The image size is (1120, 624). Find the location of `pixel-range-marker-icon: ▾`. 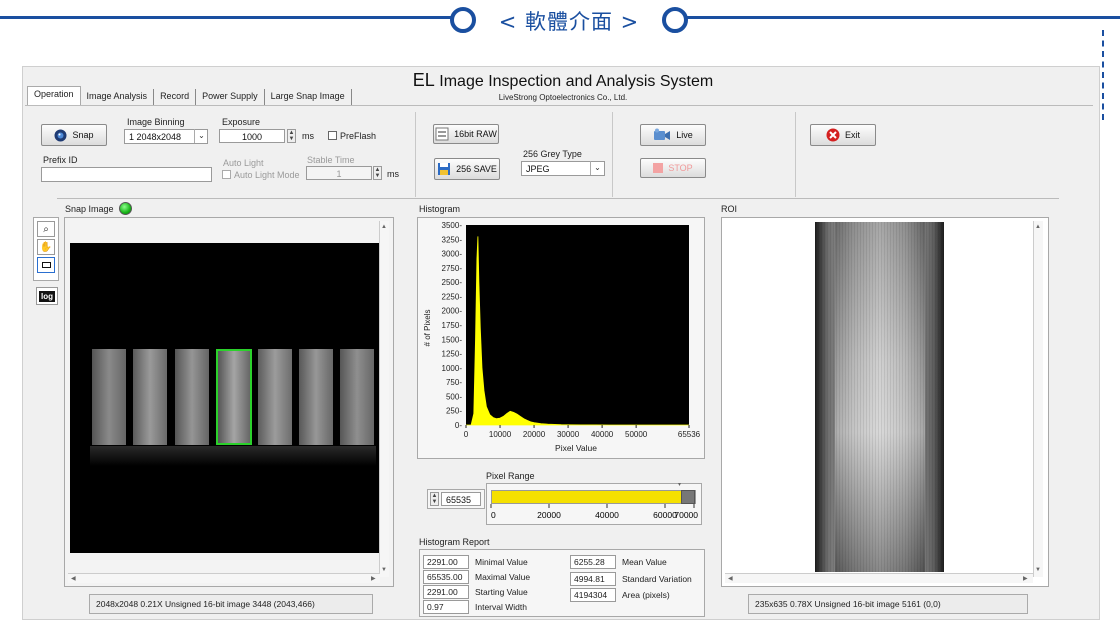

pixel-range-marker-icon: ▾ is located at coordinates (680, 485).